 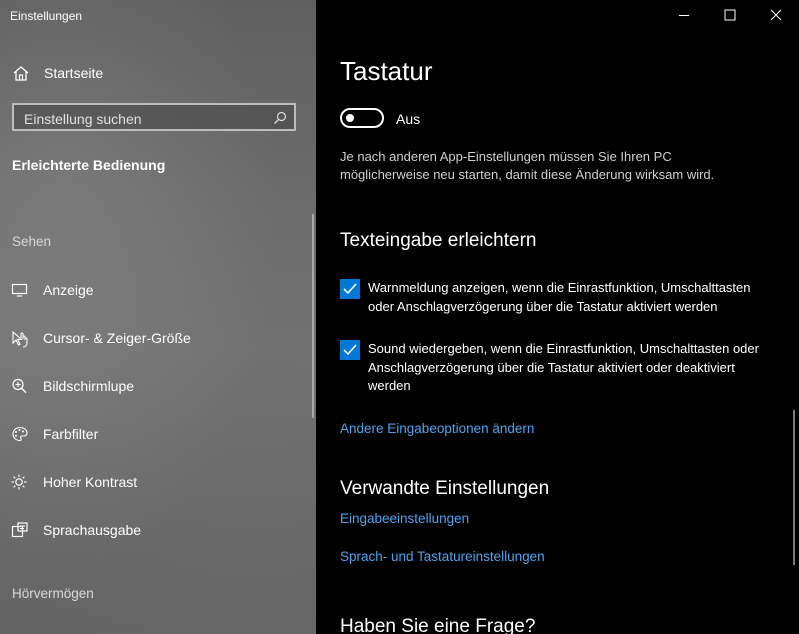 What do you see at coordinates (155, 482) in the screenshot?
I see `sidebar-item-hoher-kontrast: Hoher Kontrast` at bounding box center [155, 482].